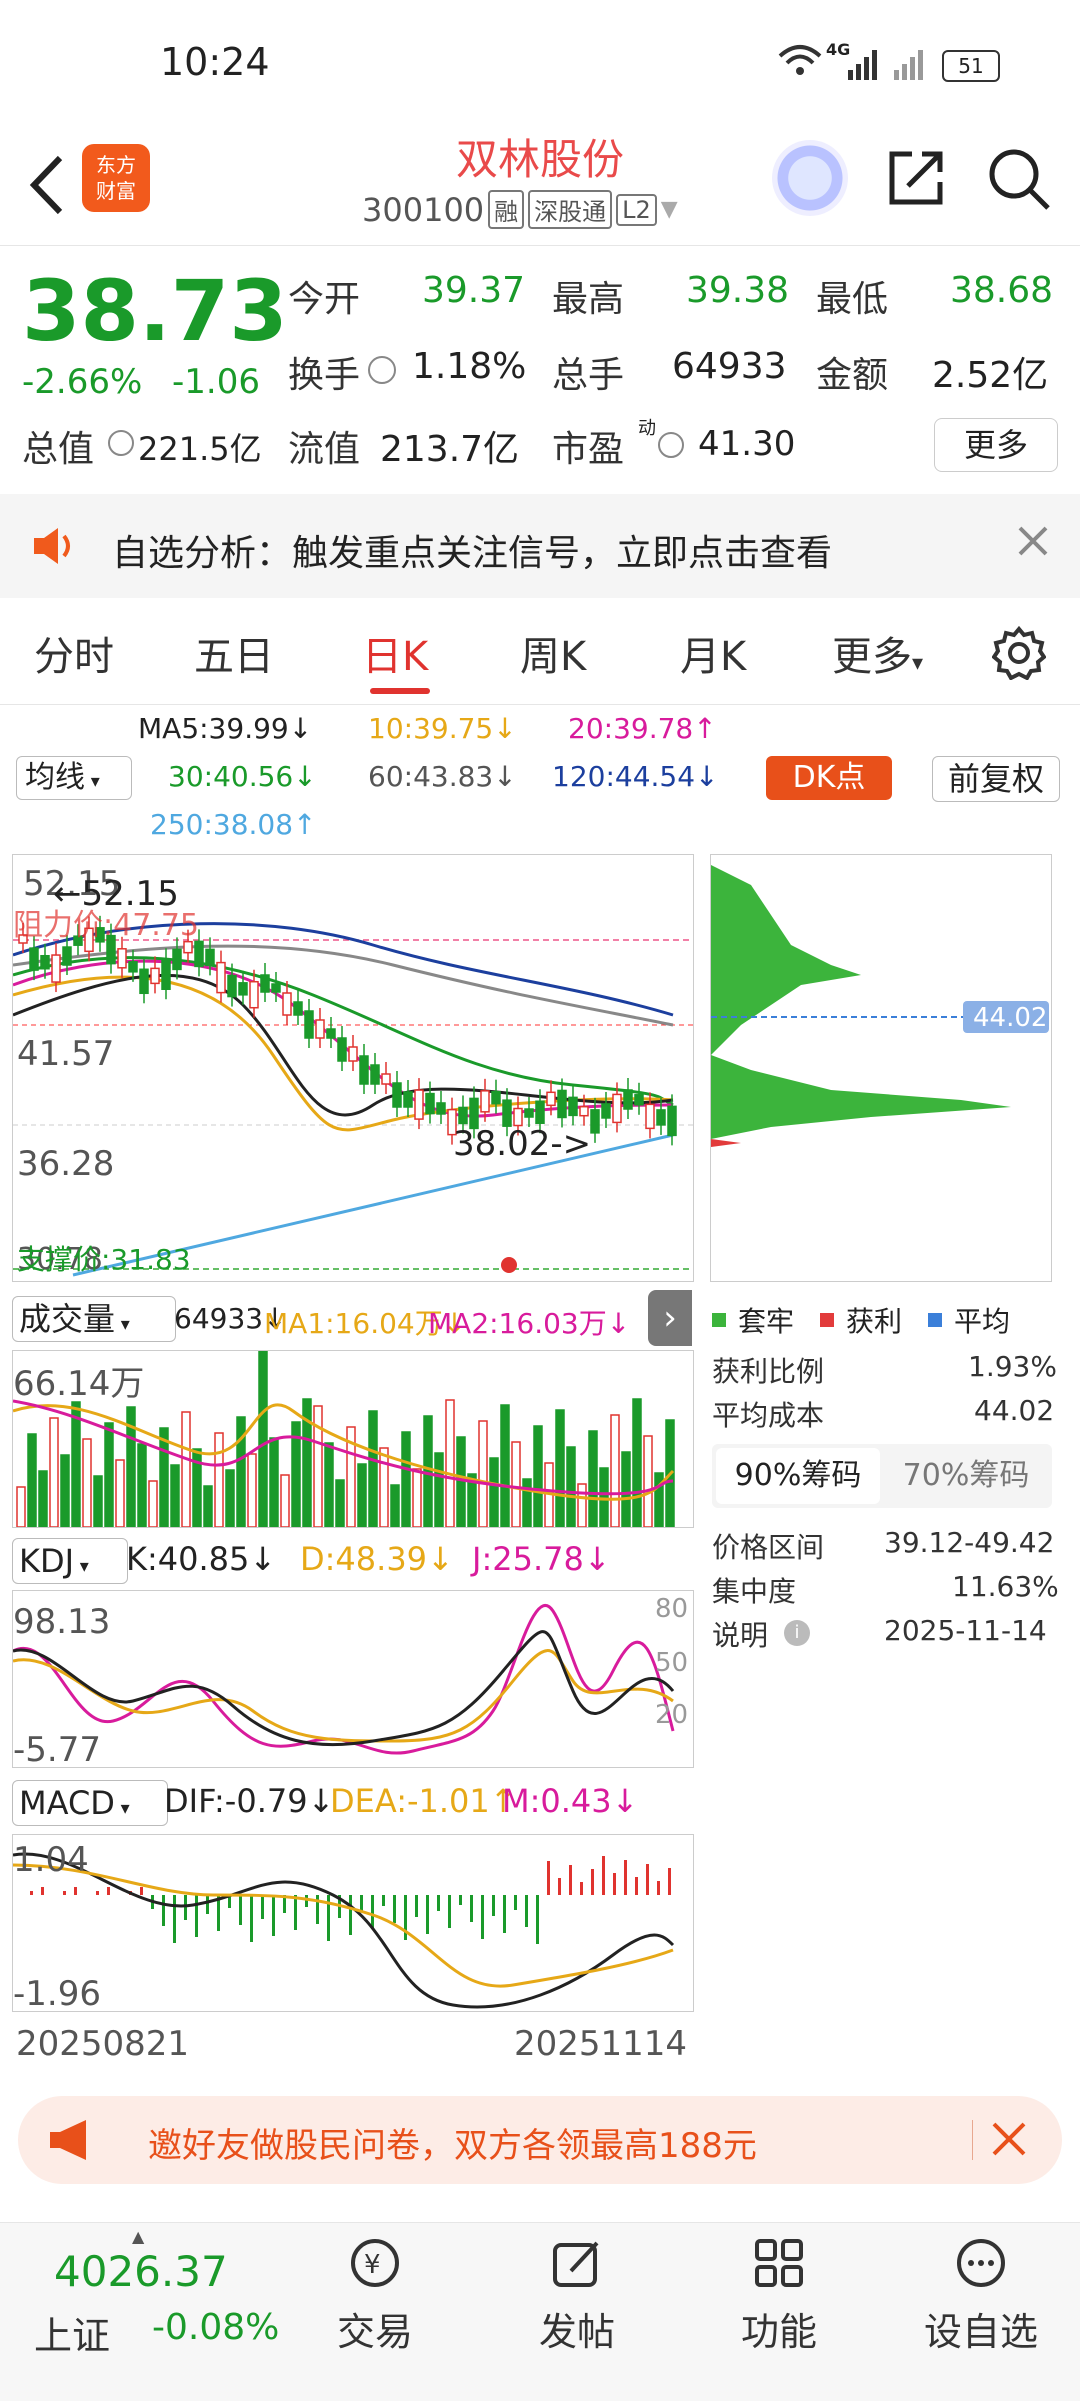 The image size is (1080, 2401). I want to click on volume-selector-label: 成交量, so click(67, 1319).